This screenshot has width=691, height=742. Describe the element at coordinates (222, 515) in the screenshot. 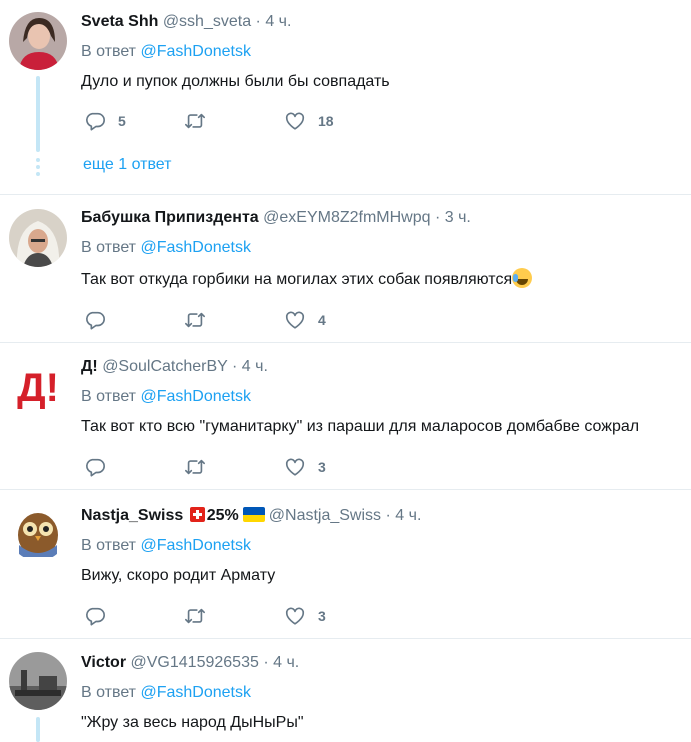

I see `user-name-suffix: 25%` at that location.